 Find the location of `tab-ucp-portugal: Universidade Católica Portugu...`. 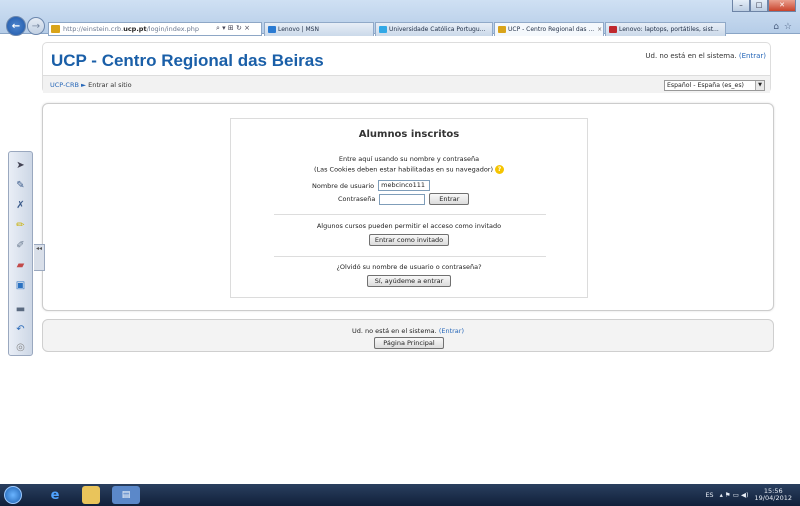

tab-ucp-portugal: Universidade Católica Portugu... is located at coordinates (434, 29).